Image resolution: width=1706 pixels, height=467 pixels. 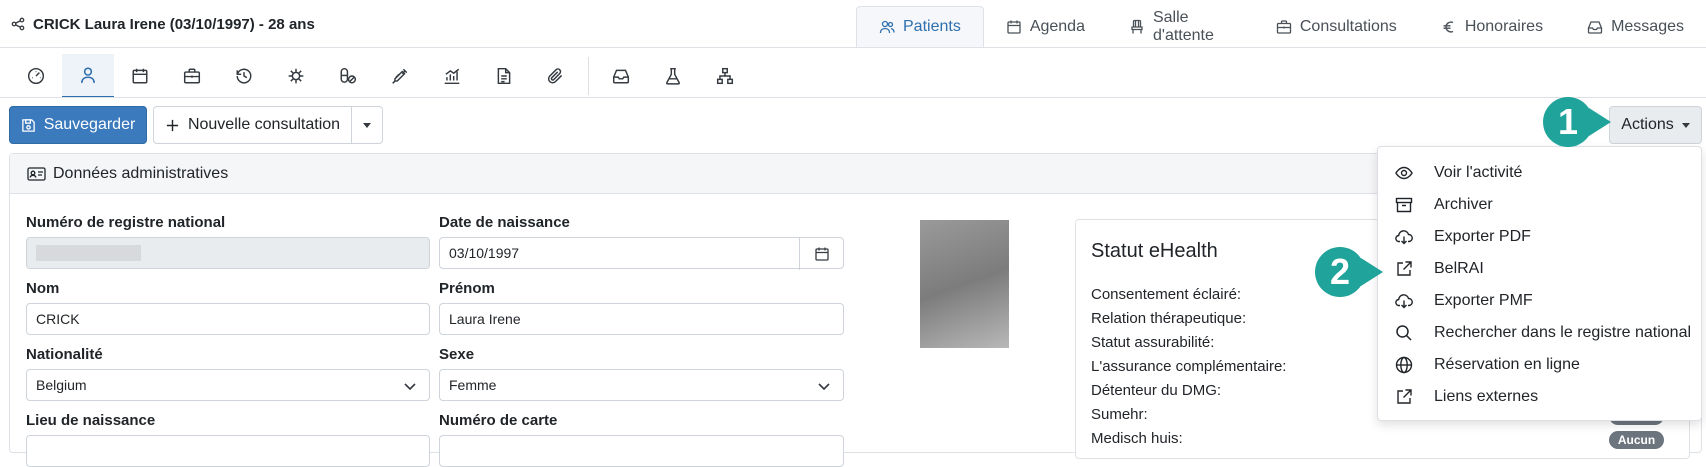 What do you see at coordinates (504, 76) in the screenshot?
I see `document-icon` at bounding box center [504, 76].